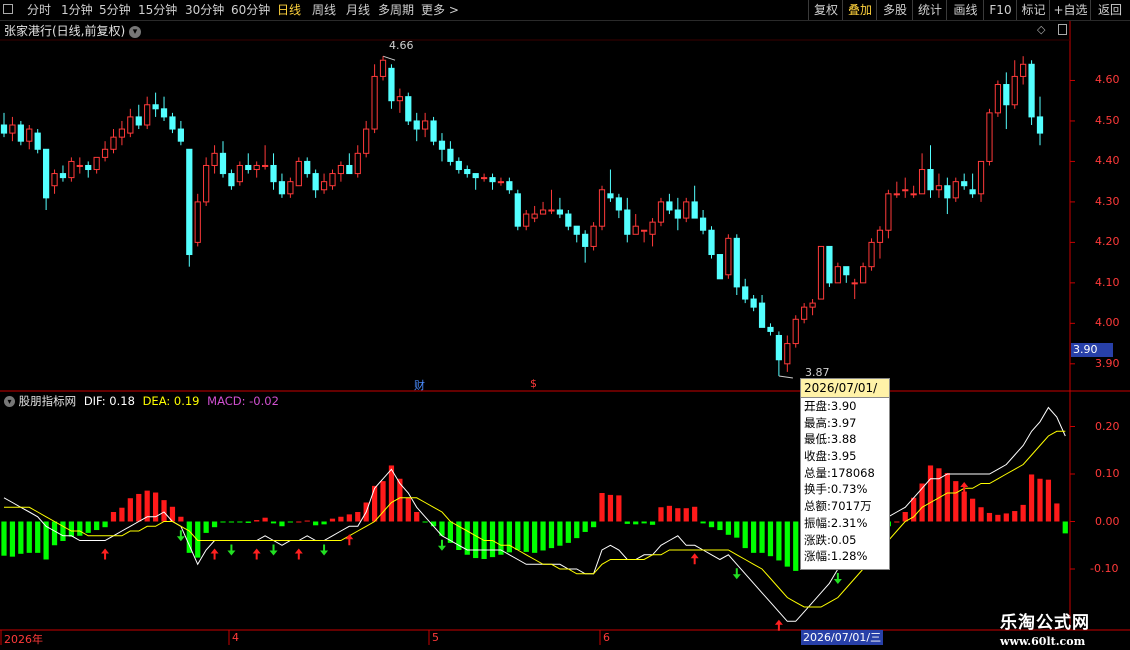 This screenshot has width=1130, height=650. I want to click on settings-diamond-icon: ◇, so click(1041, 29).